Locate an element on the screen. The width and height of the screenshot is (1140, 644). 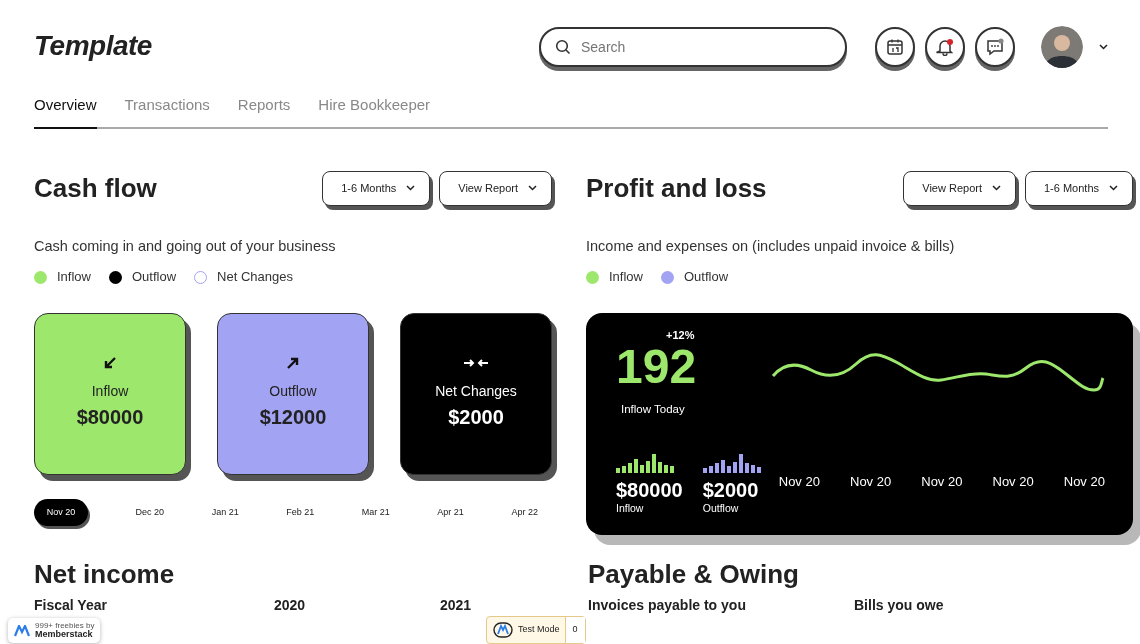
stat-value: $2000 is located at coordinates (731, 490).